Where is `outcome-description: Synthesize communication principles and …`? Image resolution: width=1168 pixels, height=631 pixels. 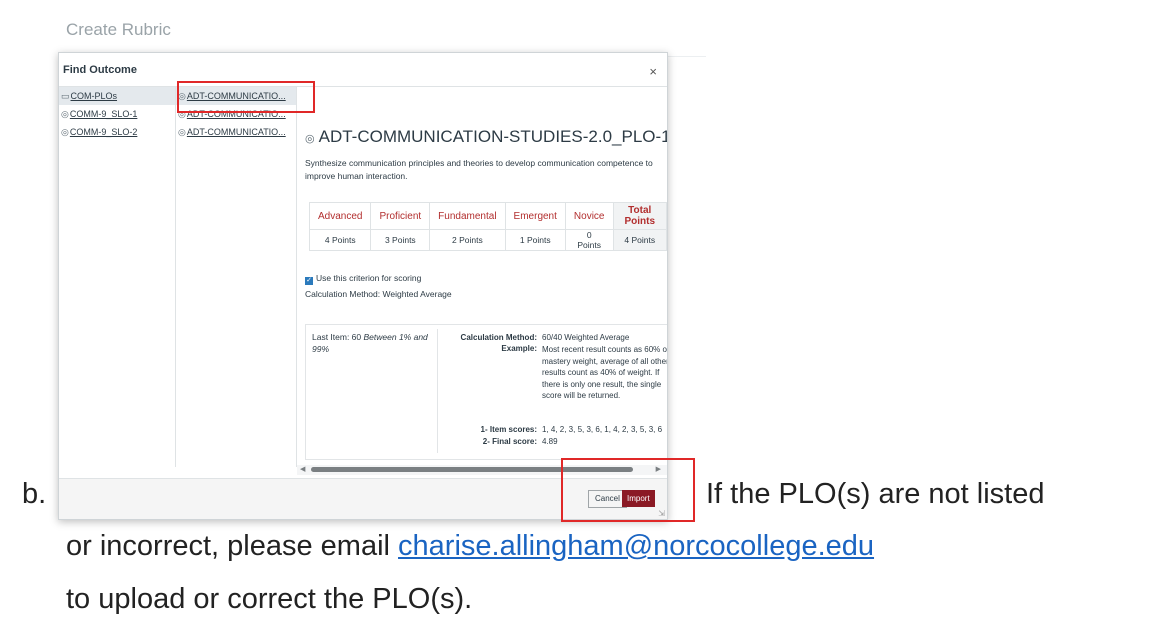
outcome-description: Synthesize communication principles and … is located at coordinates (479, 169).